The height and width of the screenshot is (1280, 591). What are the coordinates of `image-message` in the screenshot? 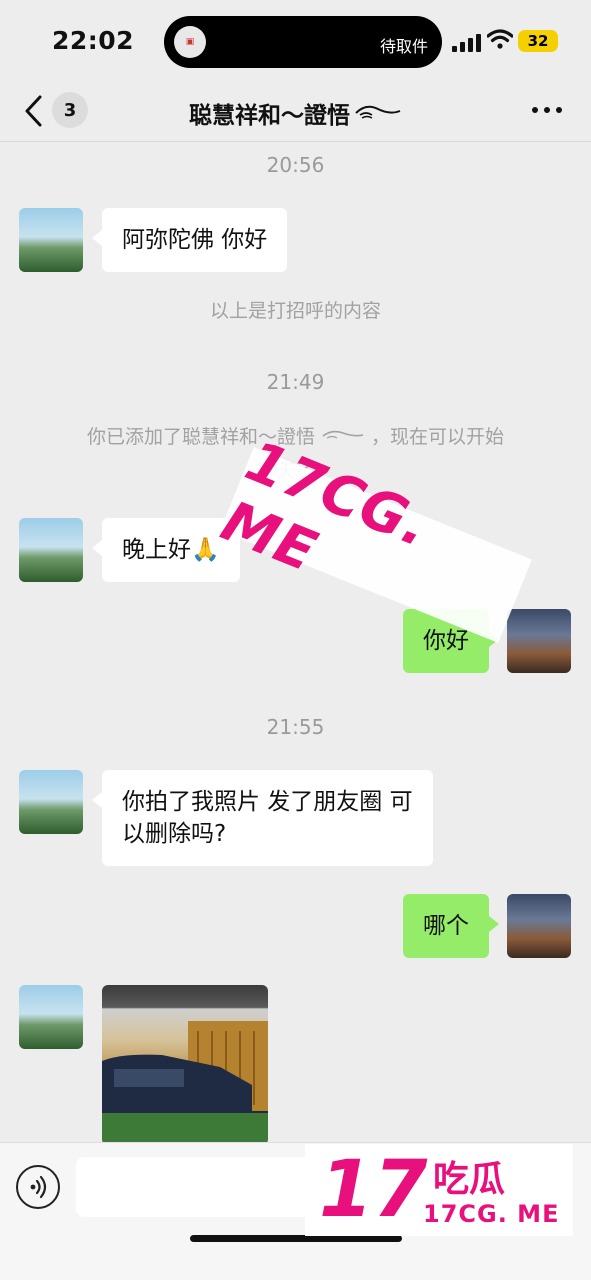 It's located at (185, 1063).